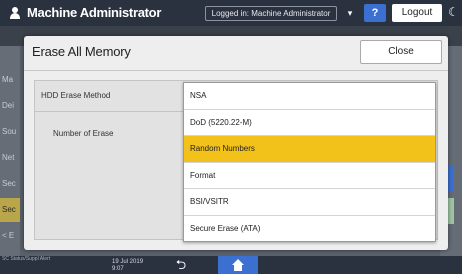 The image size is (462, 274). I want to click on logged-in-status: Logged in: Machine Administrator, so click(271, 13).